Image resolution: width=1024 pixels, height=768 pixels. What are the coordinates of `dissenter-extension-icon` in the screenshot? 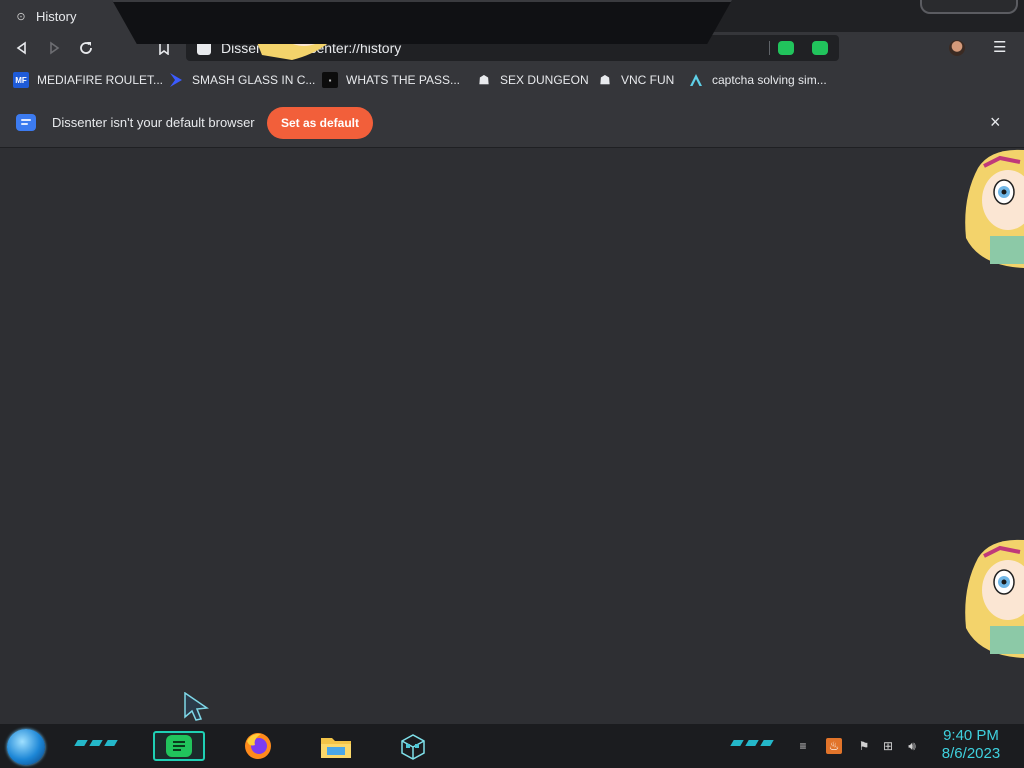 It's located at (820, 48).